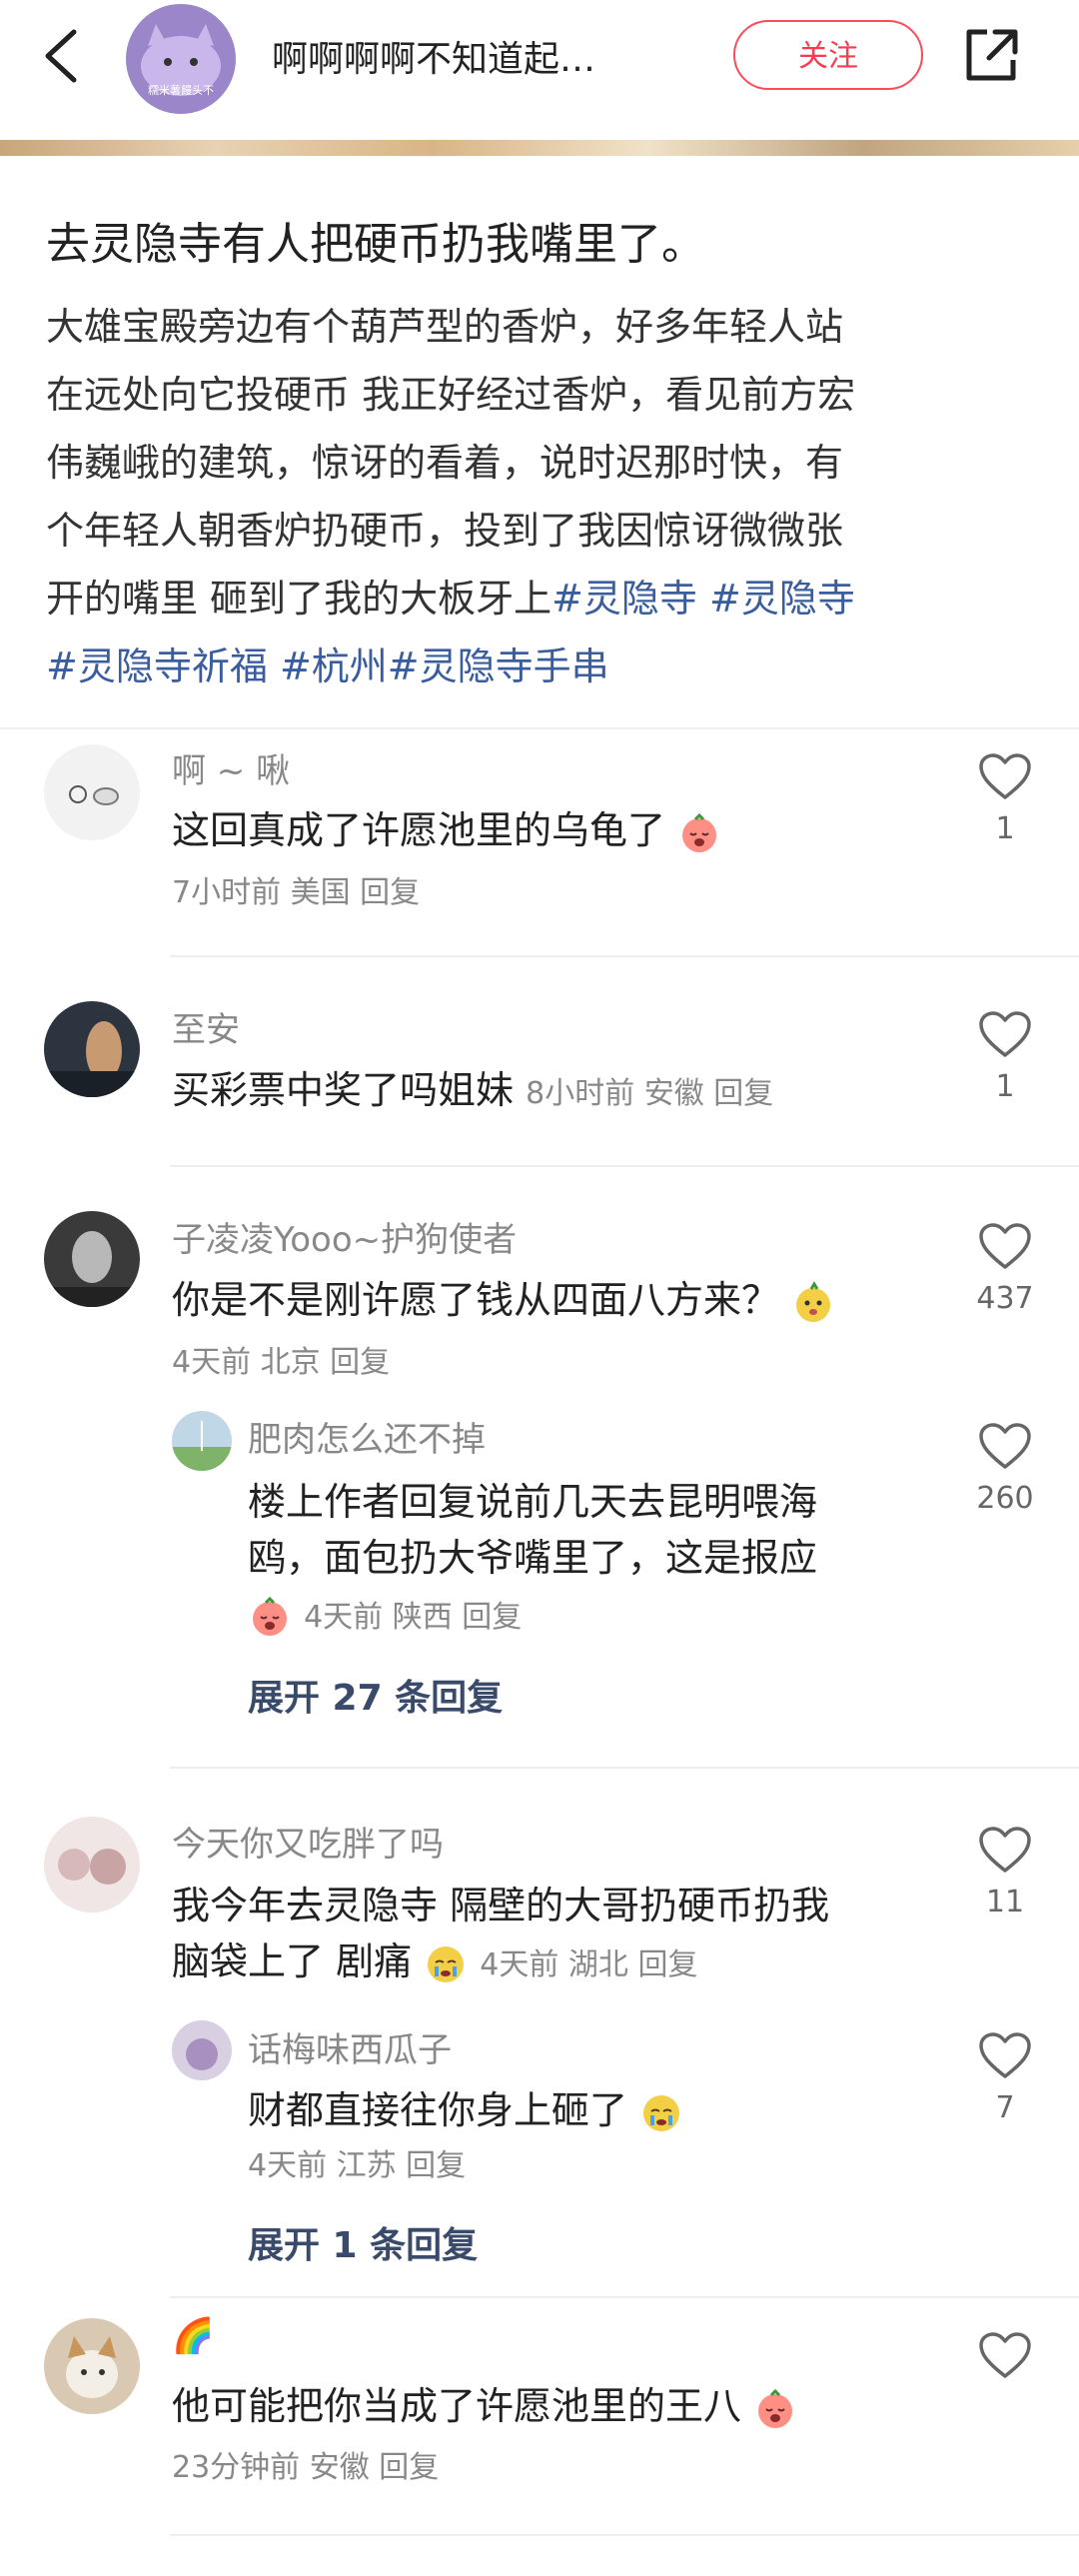 The width and height of the screenshot is (1079, 2576). What do you see at coordinates (589, 1964) in the screenshot?
I see `comment-meta: 4天前 湖北 回复` at bounding box center [589, 1964].